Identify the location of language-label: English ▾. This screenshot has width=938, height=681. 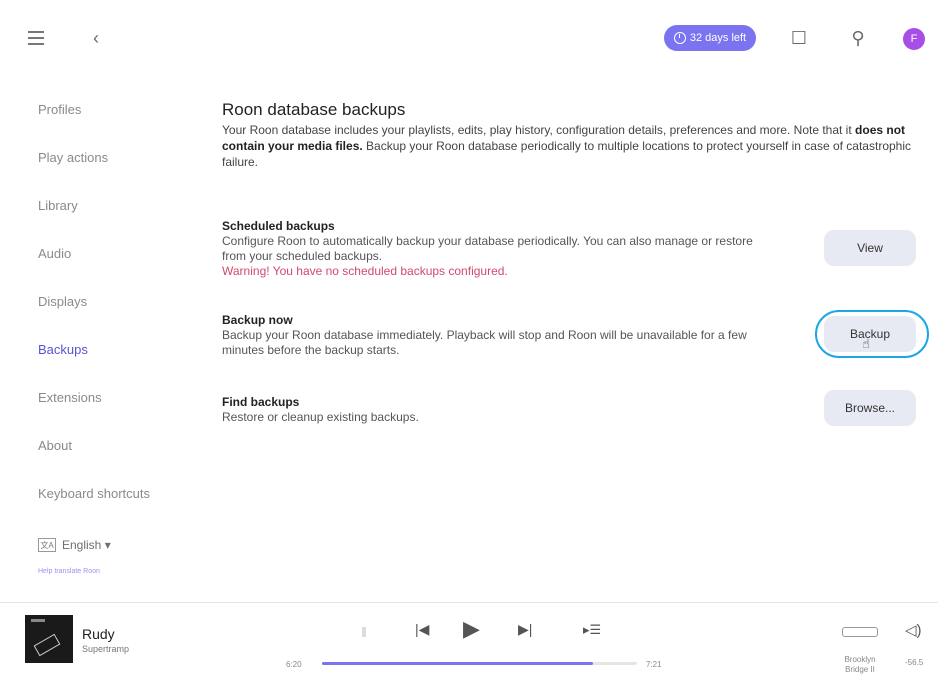
(86, 545).